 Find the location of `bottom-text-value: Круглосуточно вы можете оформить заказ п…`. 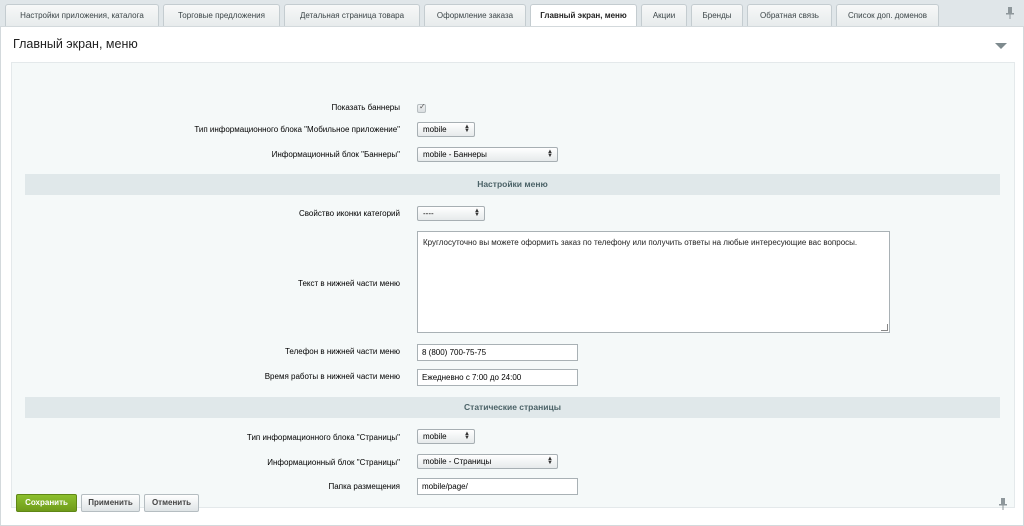

bottom-text-value: Круглосуточно вы можете оформить заказ п… is located at coordinates (640, 242).